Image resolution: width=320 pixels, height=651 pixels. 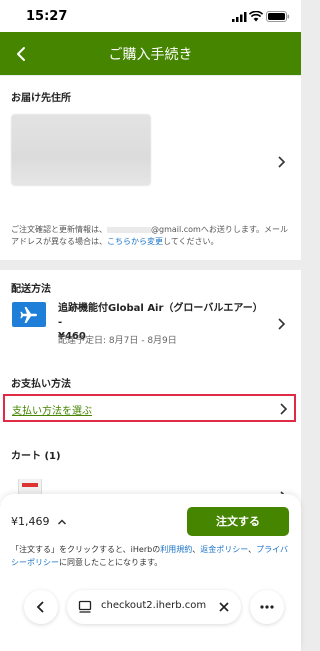 I want to click on select-payment-link: 支払い方法を選ぶ, so click(x=52, y=409).